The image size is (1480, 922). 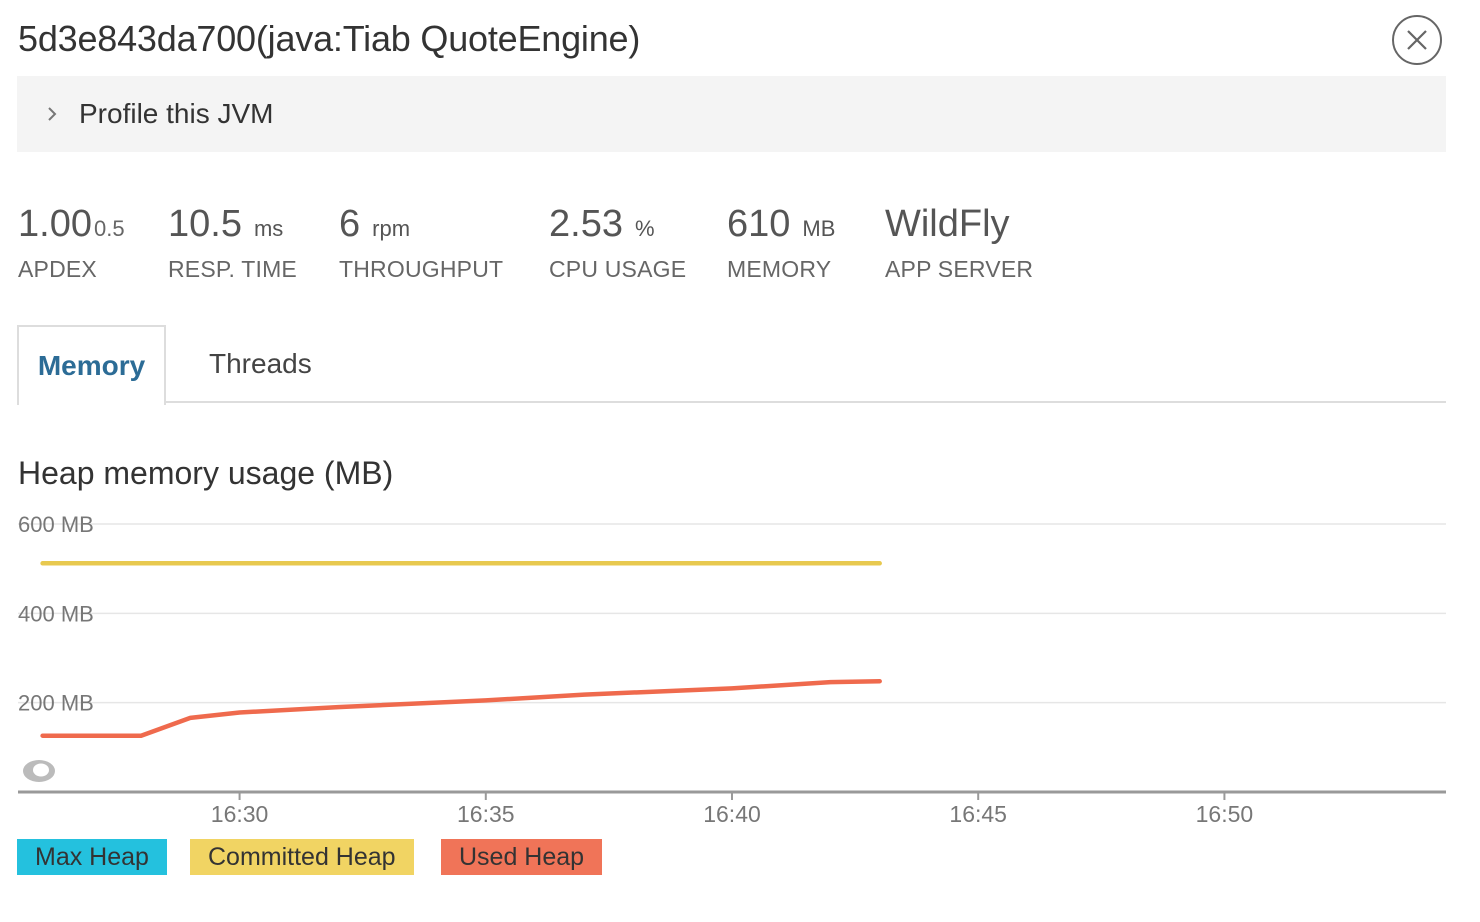 What do you see at coordinates (959, 269) in the screenshot?
I see `app-server-caption: APP SERVER` at bounding box center [959, 269].